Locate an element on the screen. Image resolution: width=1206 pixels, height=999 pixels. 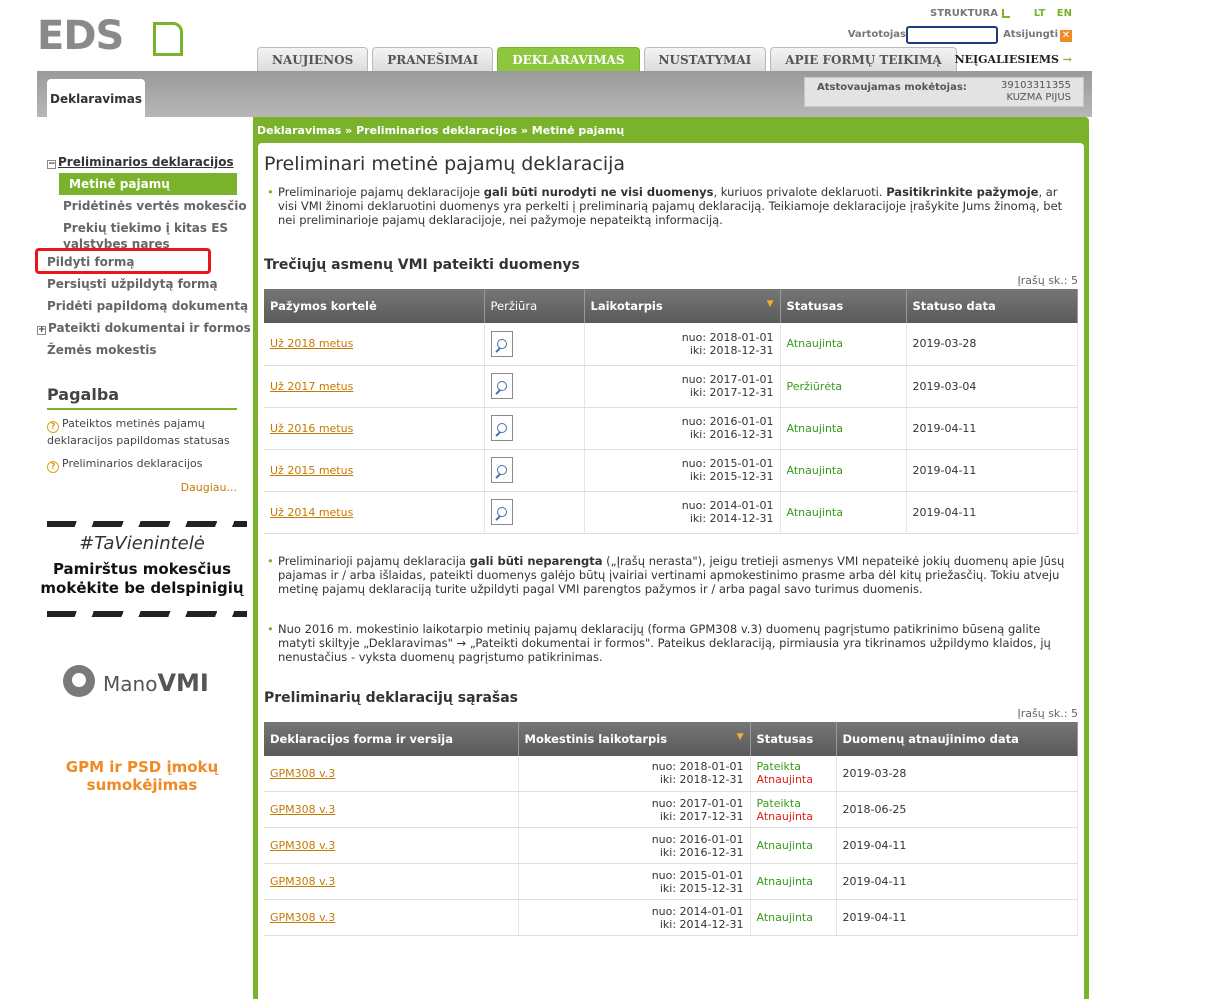
arrow-right-icon: → is located at coordinates (1067, 59).